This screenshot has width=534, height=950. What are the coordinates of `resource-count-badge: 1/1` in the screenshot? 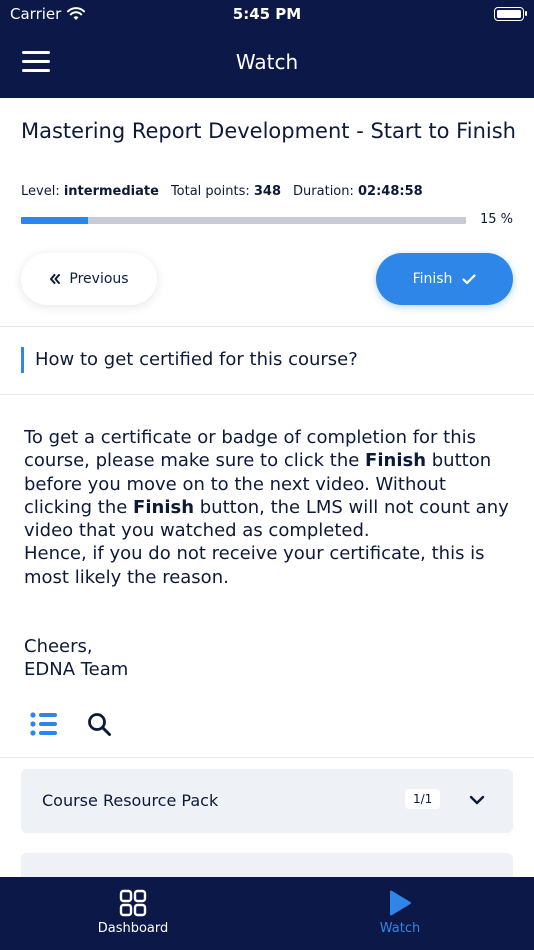 It's located at (423, 799).